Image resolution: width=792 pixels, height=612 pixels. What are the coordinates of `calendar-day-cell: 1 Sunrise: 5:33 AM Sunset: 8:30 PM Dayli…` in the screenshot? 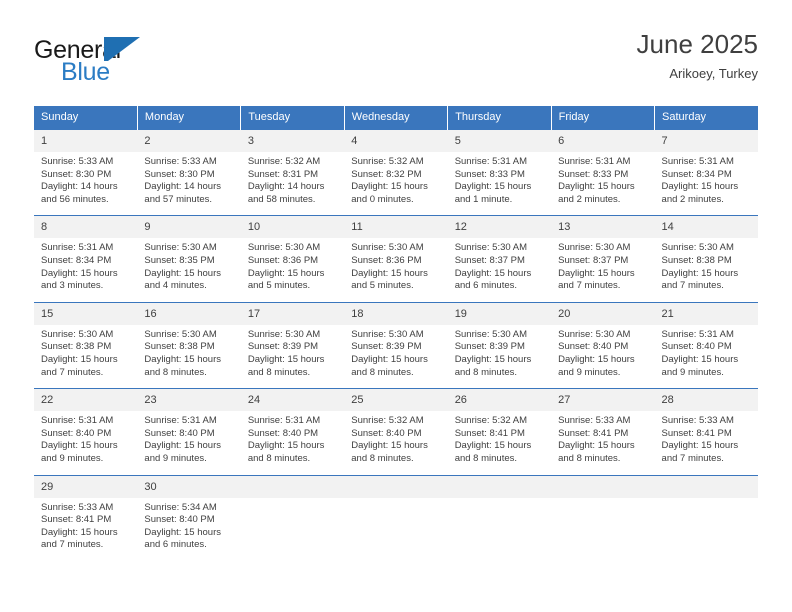 It's located at (86, 173).